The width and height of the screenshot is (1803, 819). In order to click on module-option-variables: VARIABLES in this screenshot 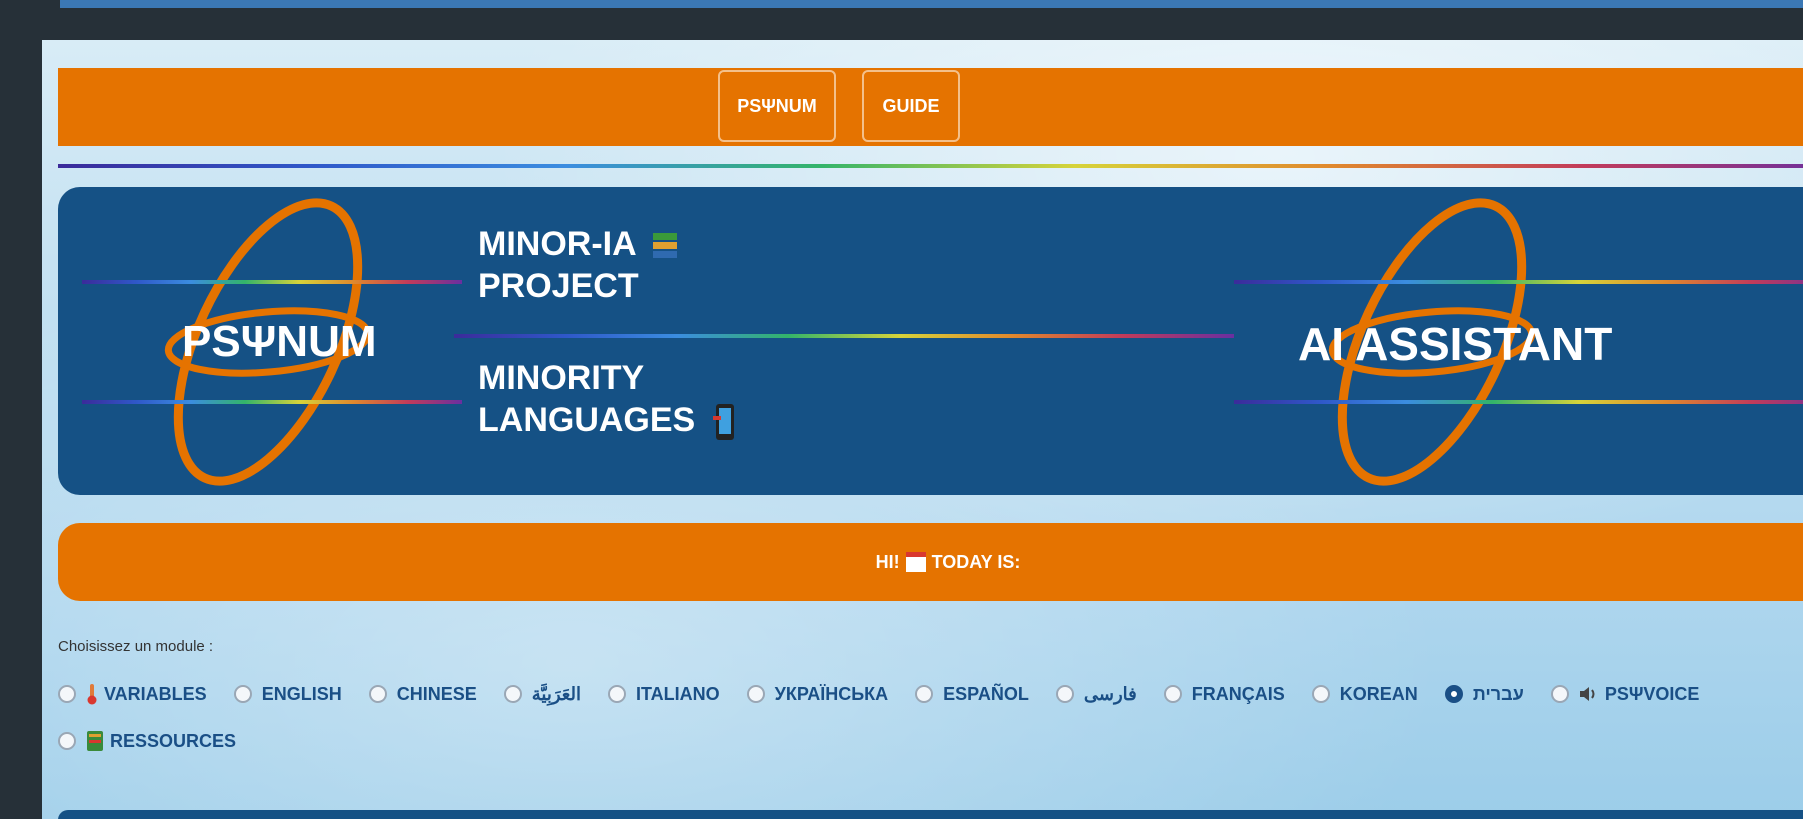, I will do `click(132, 694)`.